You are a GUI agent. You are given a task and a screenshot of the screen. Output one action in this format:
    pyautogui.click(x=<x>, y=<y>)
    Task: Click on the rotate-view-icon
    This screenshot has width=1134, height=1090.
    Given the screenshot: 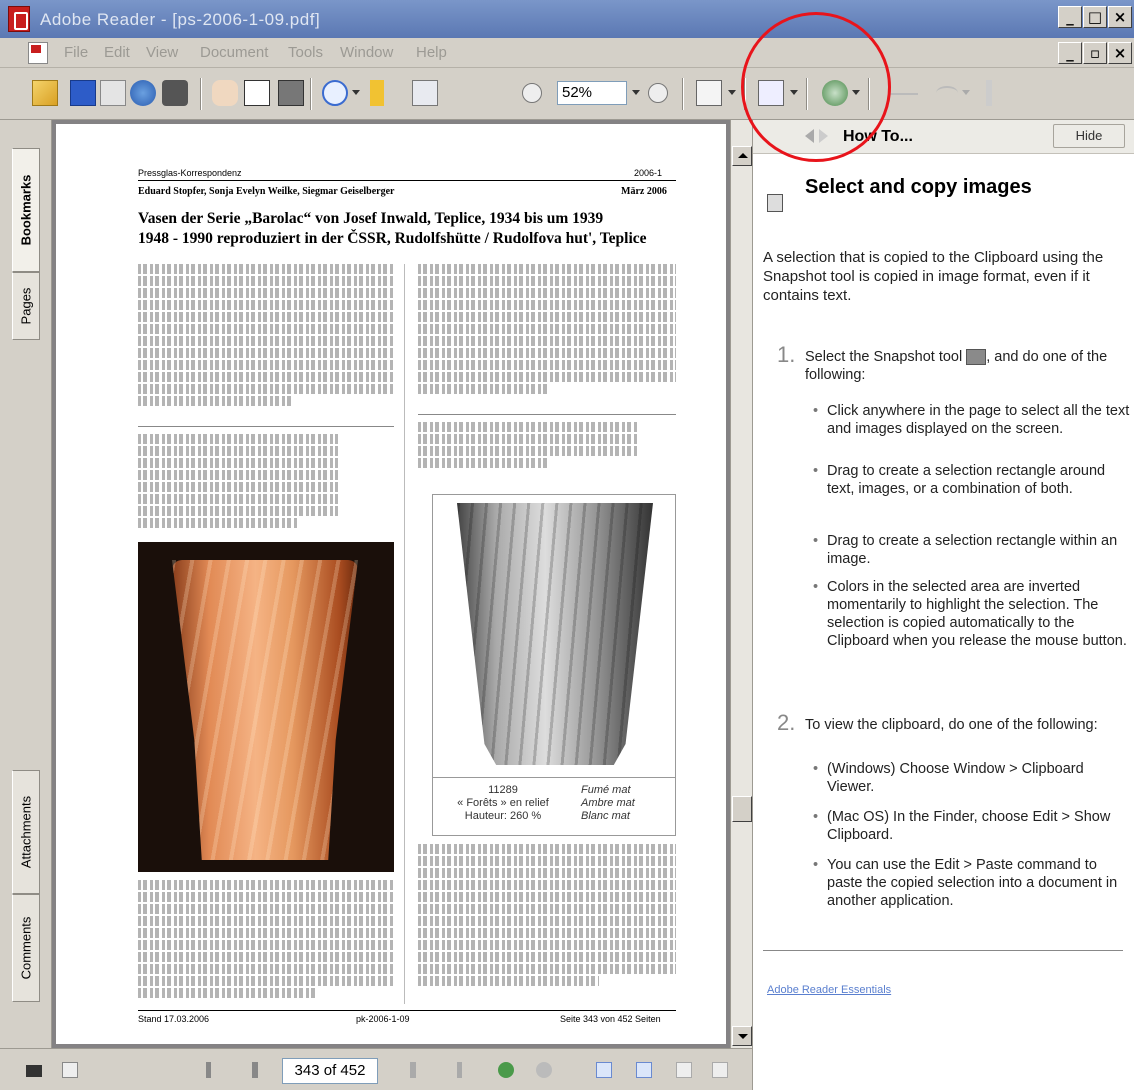 What is the action you would take?
    pyautogui.click(x=709, y=93)
    